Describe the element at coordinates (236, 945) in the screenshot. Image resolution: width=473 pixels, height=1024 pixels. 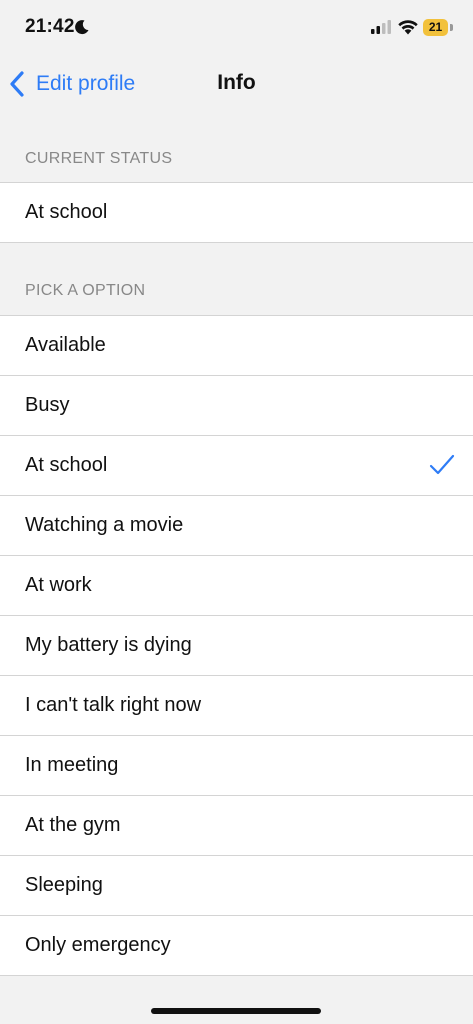
I see `option-only-emergency: Only emergency` at that location.